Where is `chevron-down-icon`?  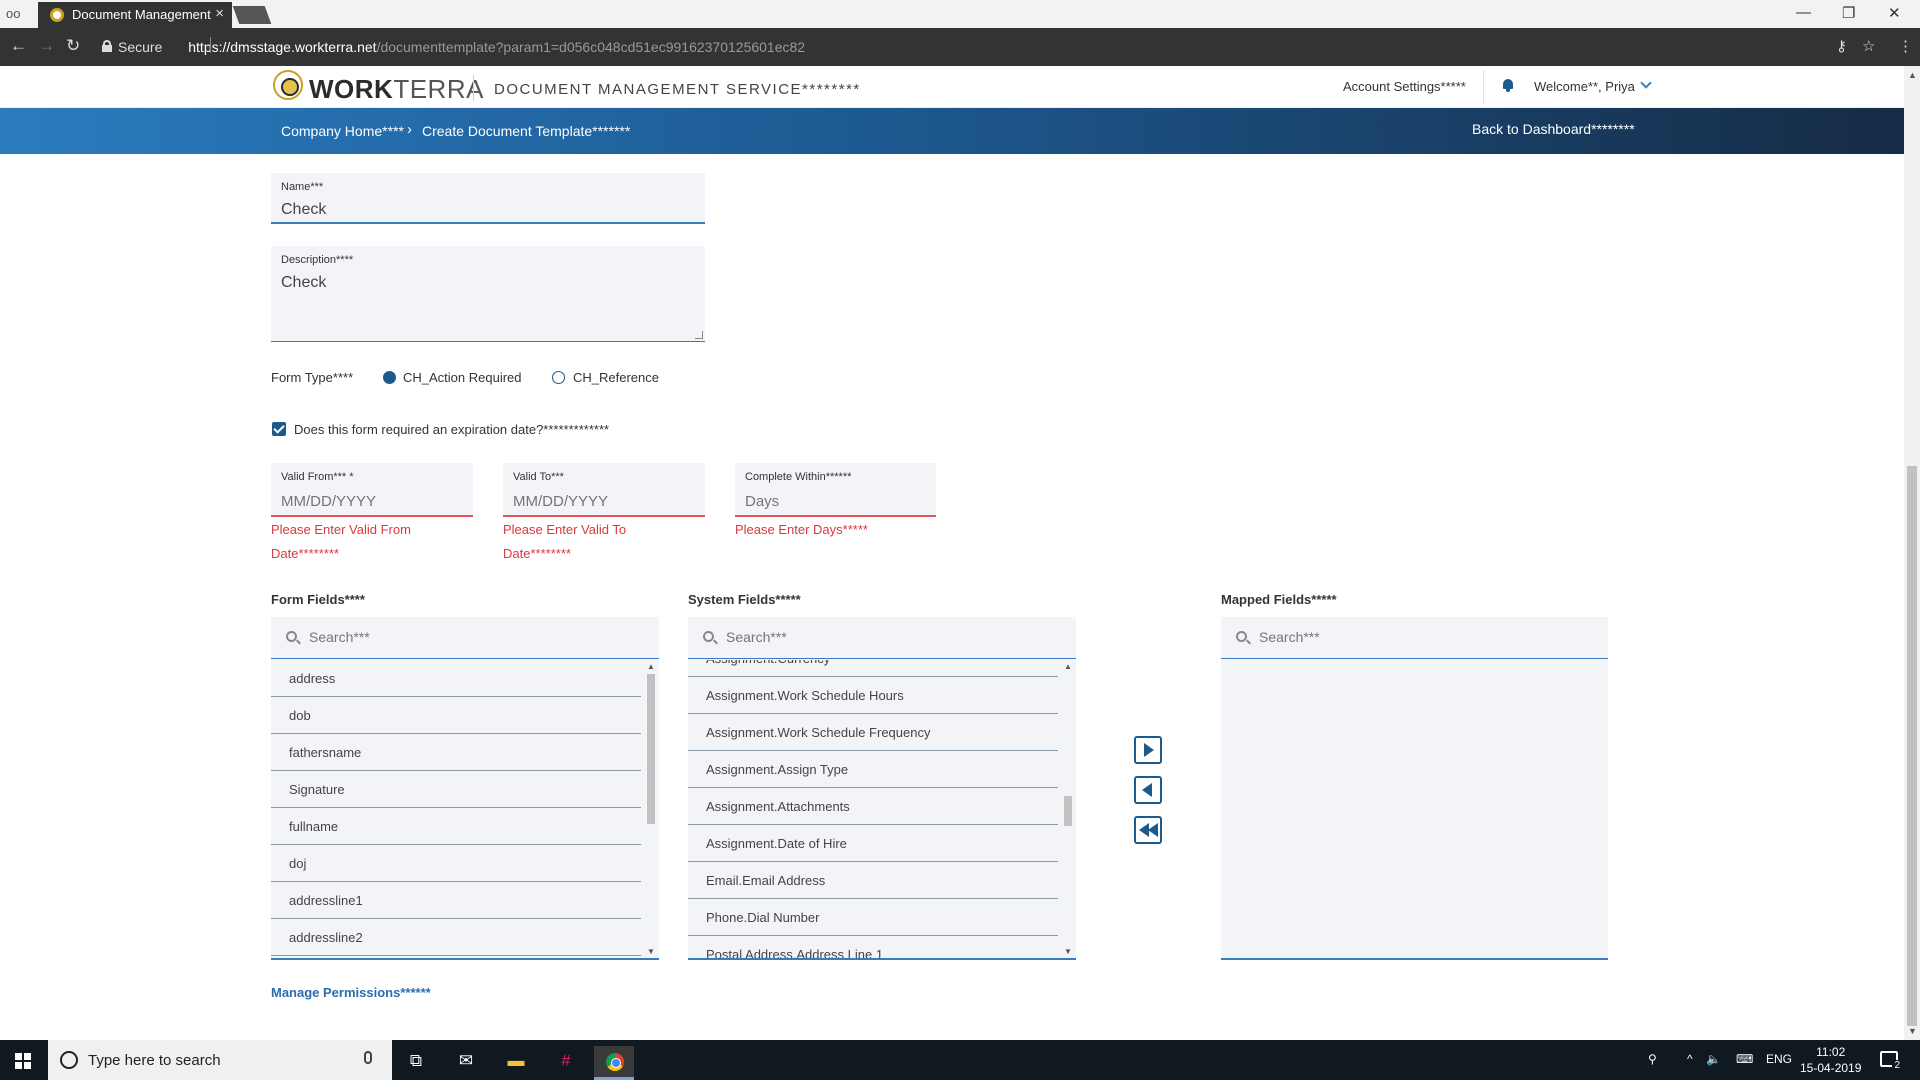
chevron-down-icon is located at coordinates (1646, 83).